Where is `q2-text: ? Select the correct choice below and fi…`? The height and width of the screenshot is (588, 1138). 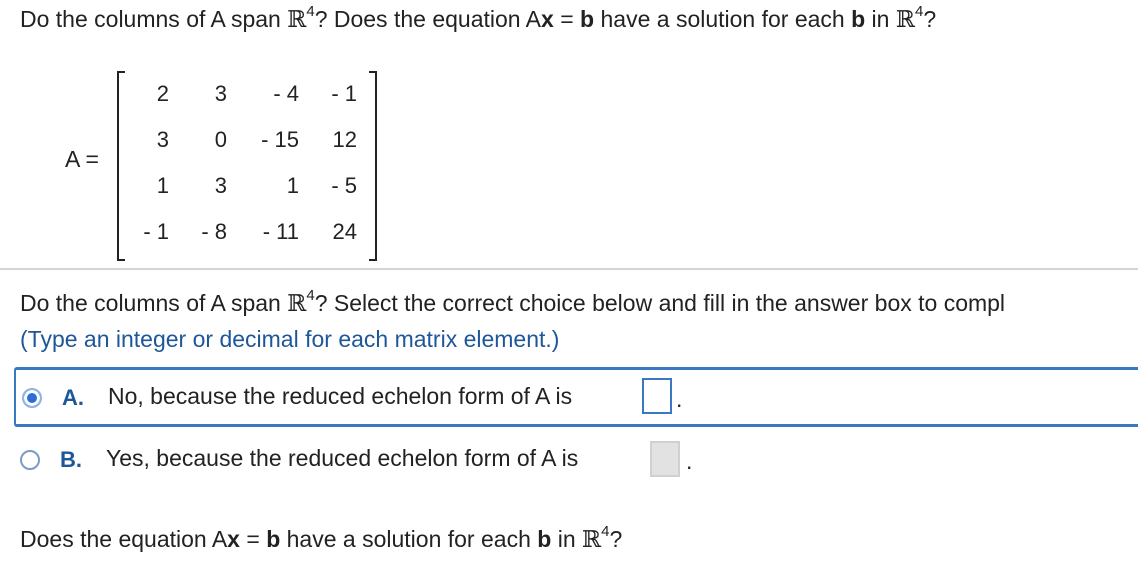
q2-text: ? Select the correct choice below and fi… is located at coordinates (660, 303).